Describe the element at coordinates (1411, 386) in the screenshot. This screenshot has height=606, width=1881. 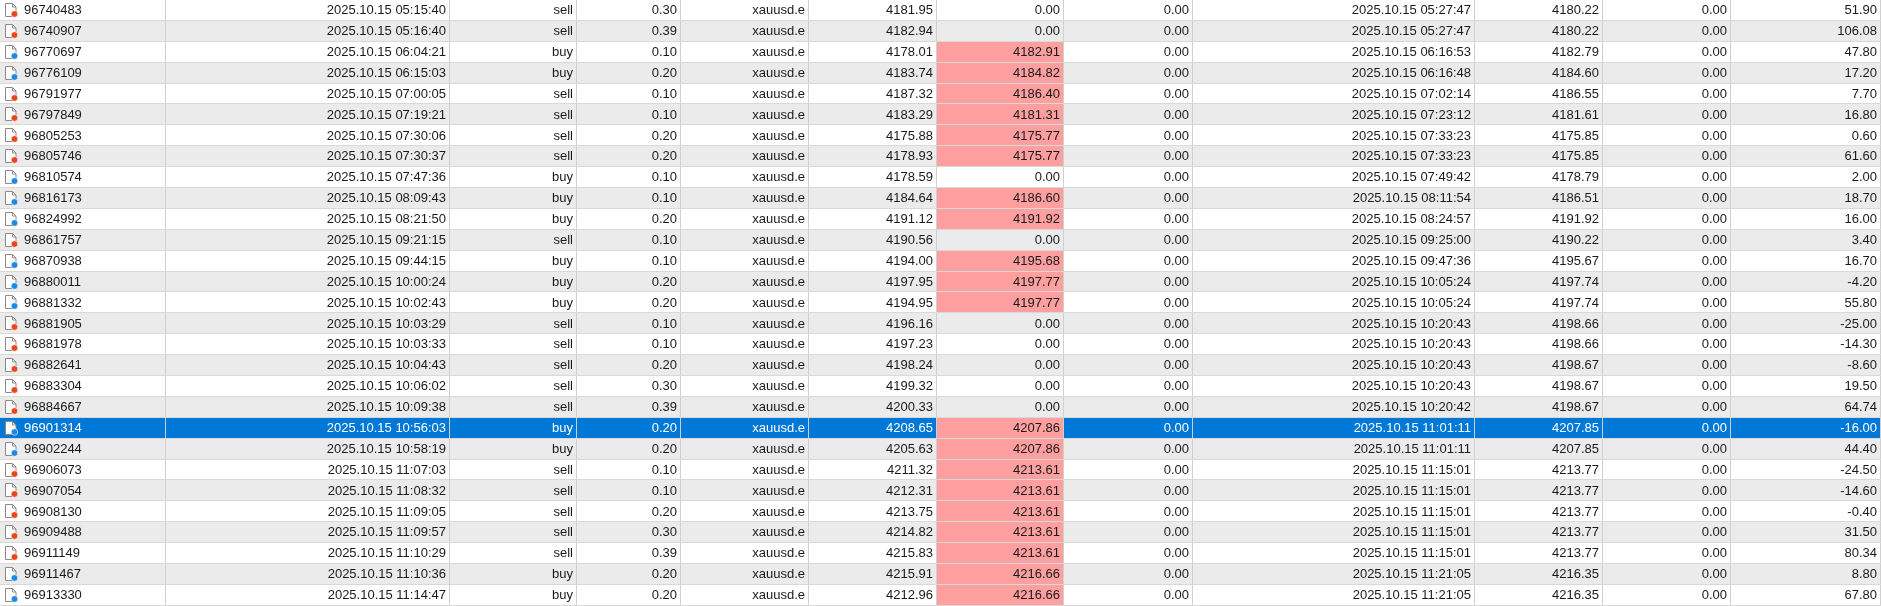
I see `table-cell-text: 2025.10.15 10:20:43` at that location.